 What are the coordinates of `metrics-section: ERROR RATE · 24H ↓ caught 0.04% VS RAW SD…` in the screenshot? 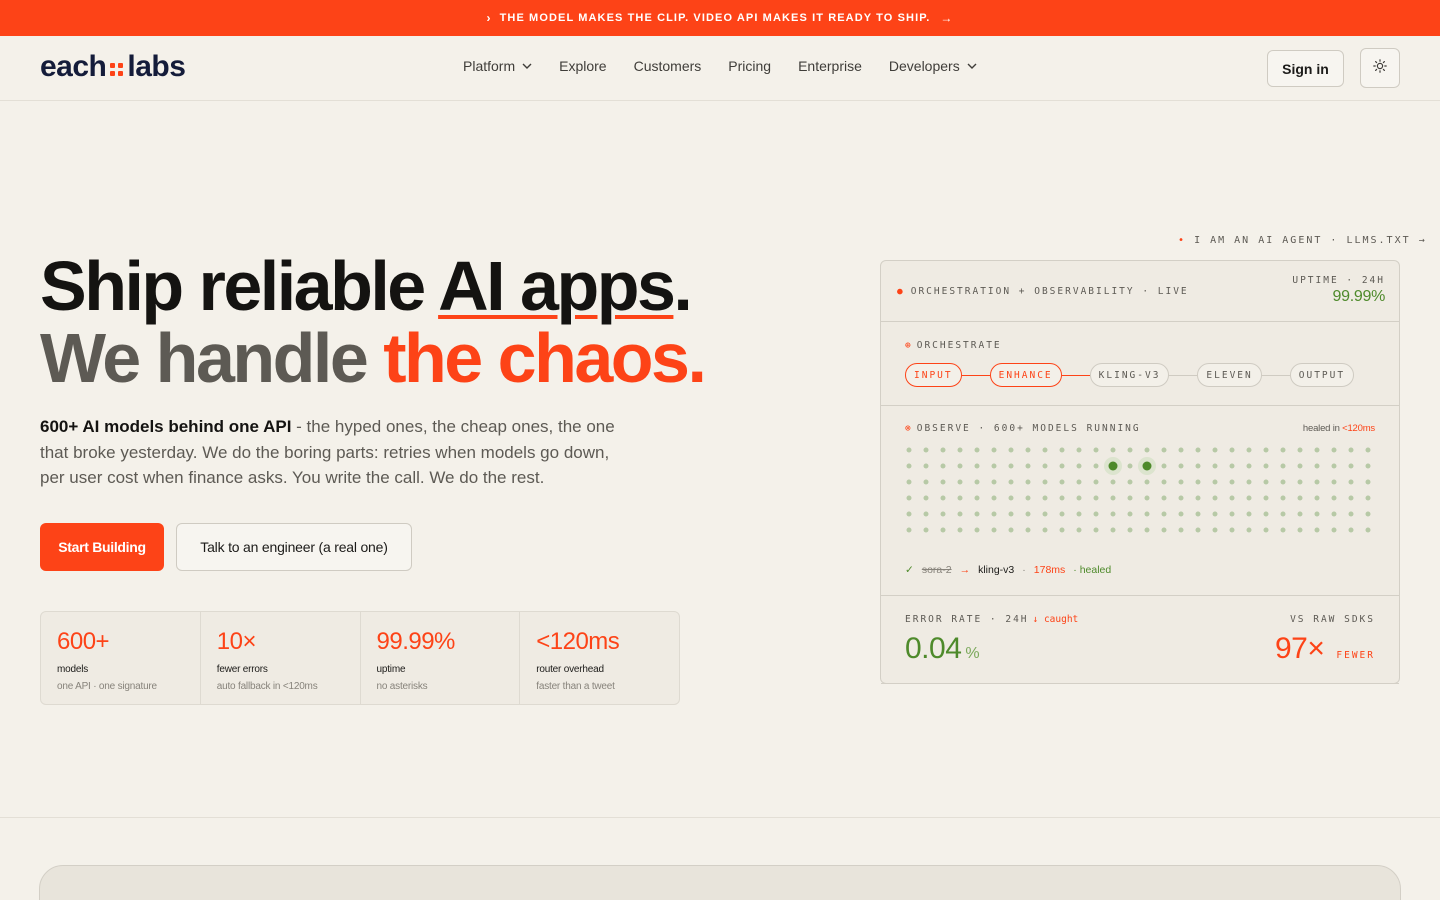 It's located at (1140, 640).